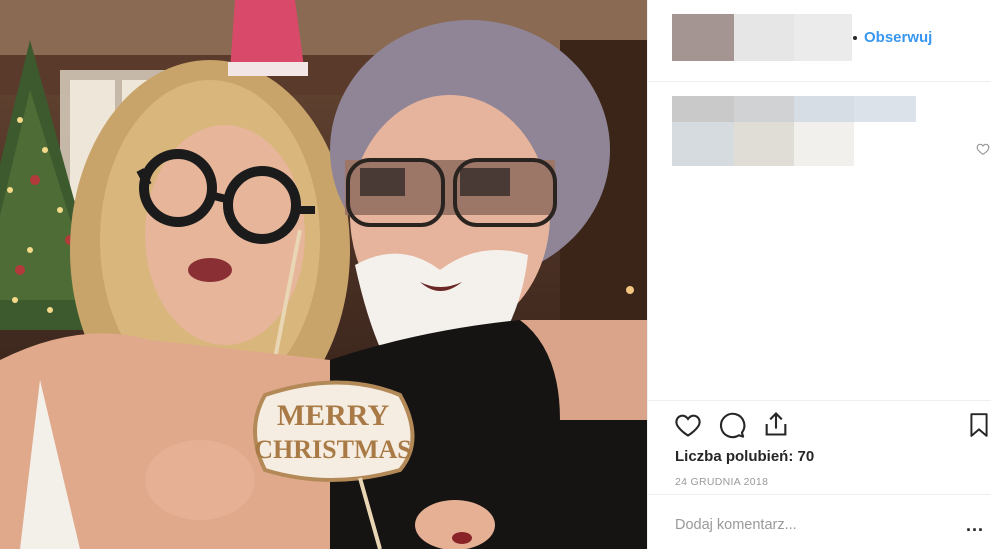 The width and height of the screenshot is (1007, 549). I want to click on likes-count: Liczba polubień: 70, so click(744, 456).